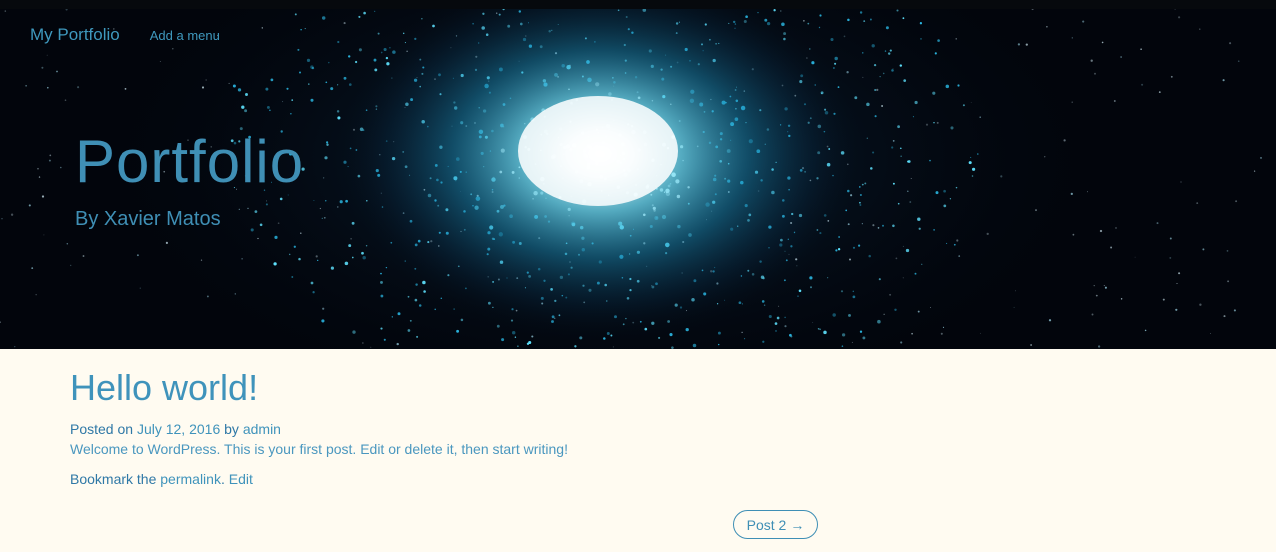 This screenshot has width=1276, height=552. What do you see at coordinates (102, 429) in the screenshot?
I see `posted-on-label: Posted on` at bounding box center [102, 429].